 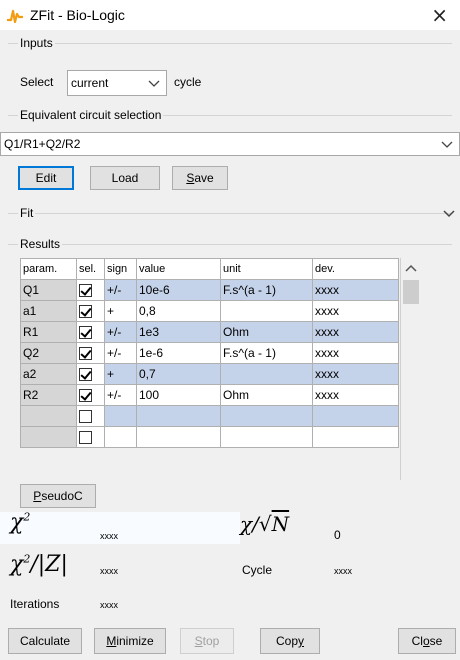 I want to click on chi2-highlight, so click(x=120, y=528).